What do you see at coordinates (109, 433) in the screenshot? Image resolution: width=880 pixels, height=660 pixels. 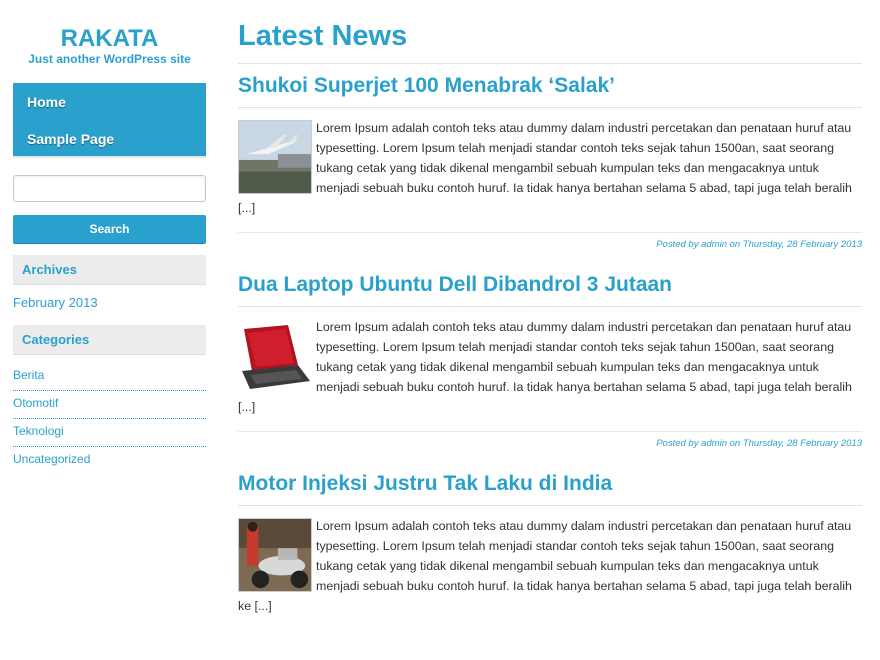 I see `category-item-teknologi: Teknologi` at bounding box center [109, 433].